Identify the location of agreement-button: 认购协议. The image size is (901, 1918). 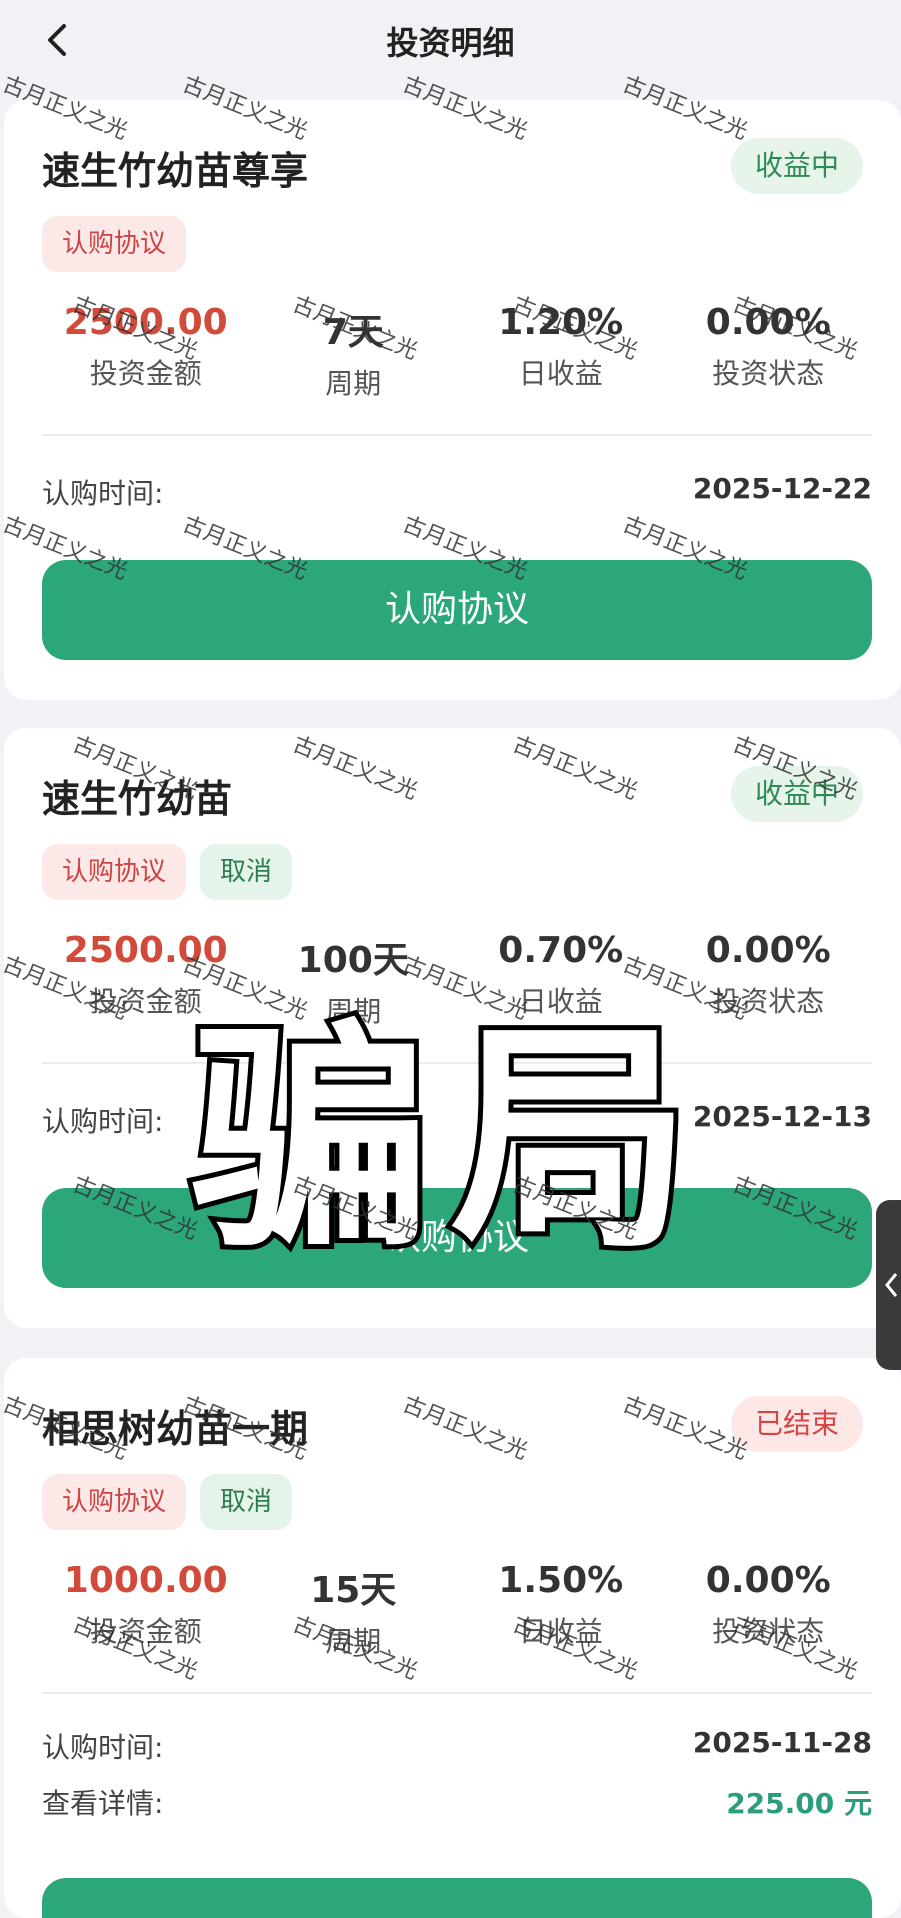
(457, 610).